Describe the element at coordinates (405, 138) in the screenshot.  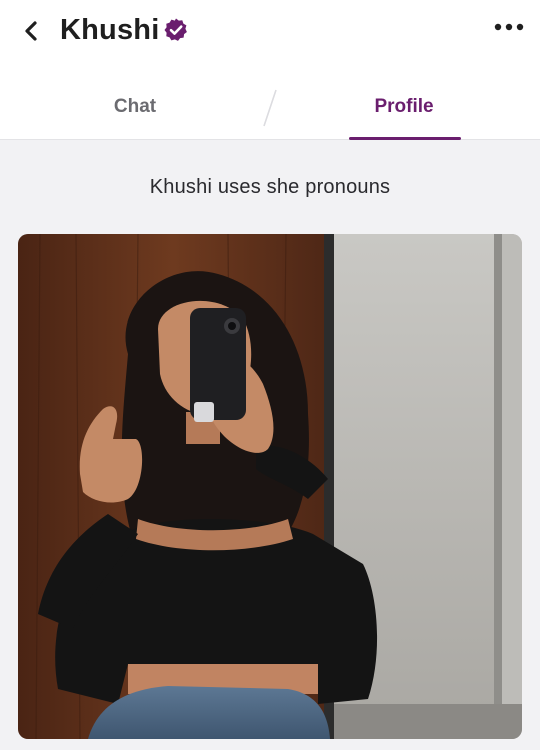
I see `active-tab-indicator` at that location.